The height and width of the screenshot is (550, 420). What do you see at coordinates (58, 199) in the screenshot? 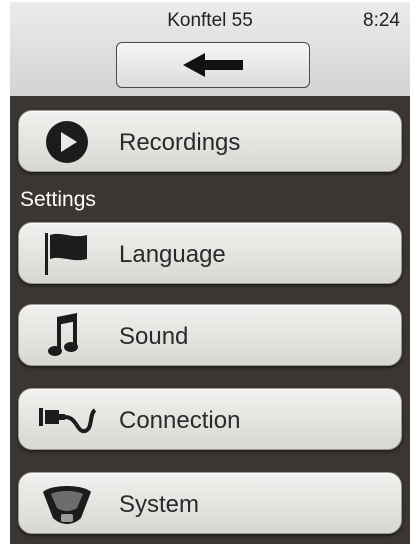
I see `settings-section-label: Settings` at bounding box center [58, 199].